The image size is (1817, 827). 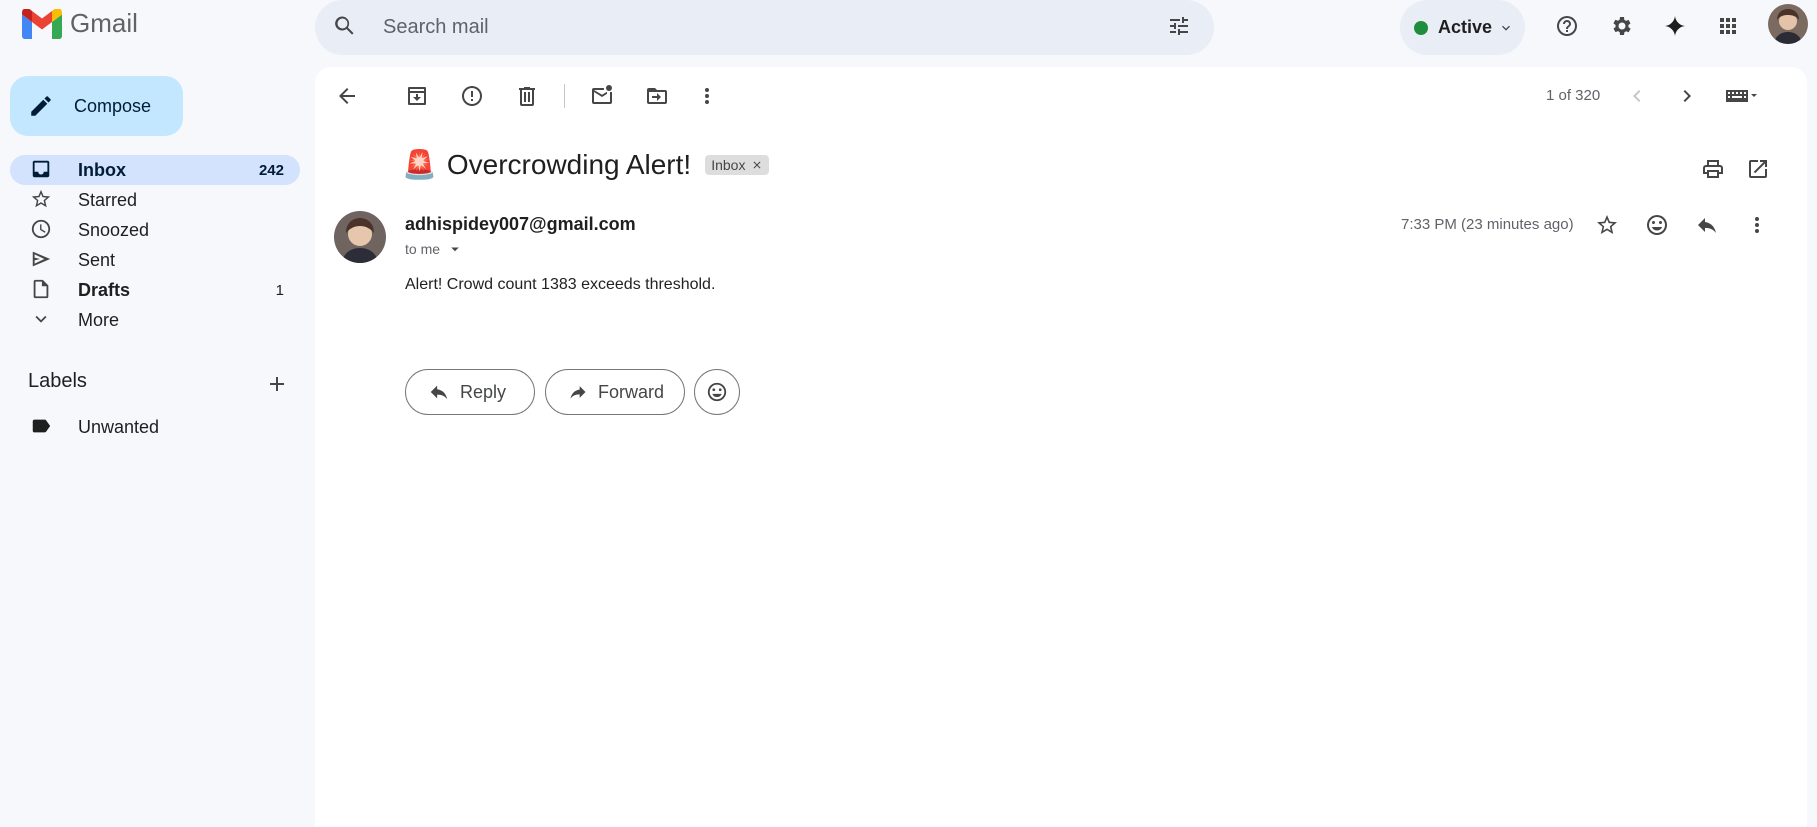 What do you see at coordinates (271, 170) in the screenshot?
I see `sidebar-item-count: 242` at bounding box center [271, 170].